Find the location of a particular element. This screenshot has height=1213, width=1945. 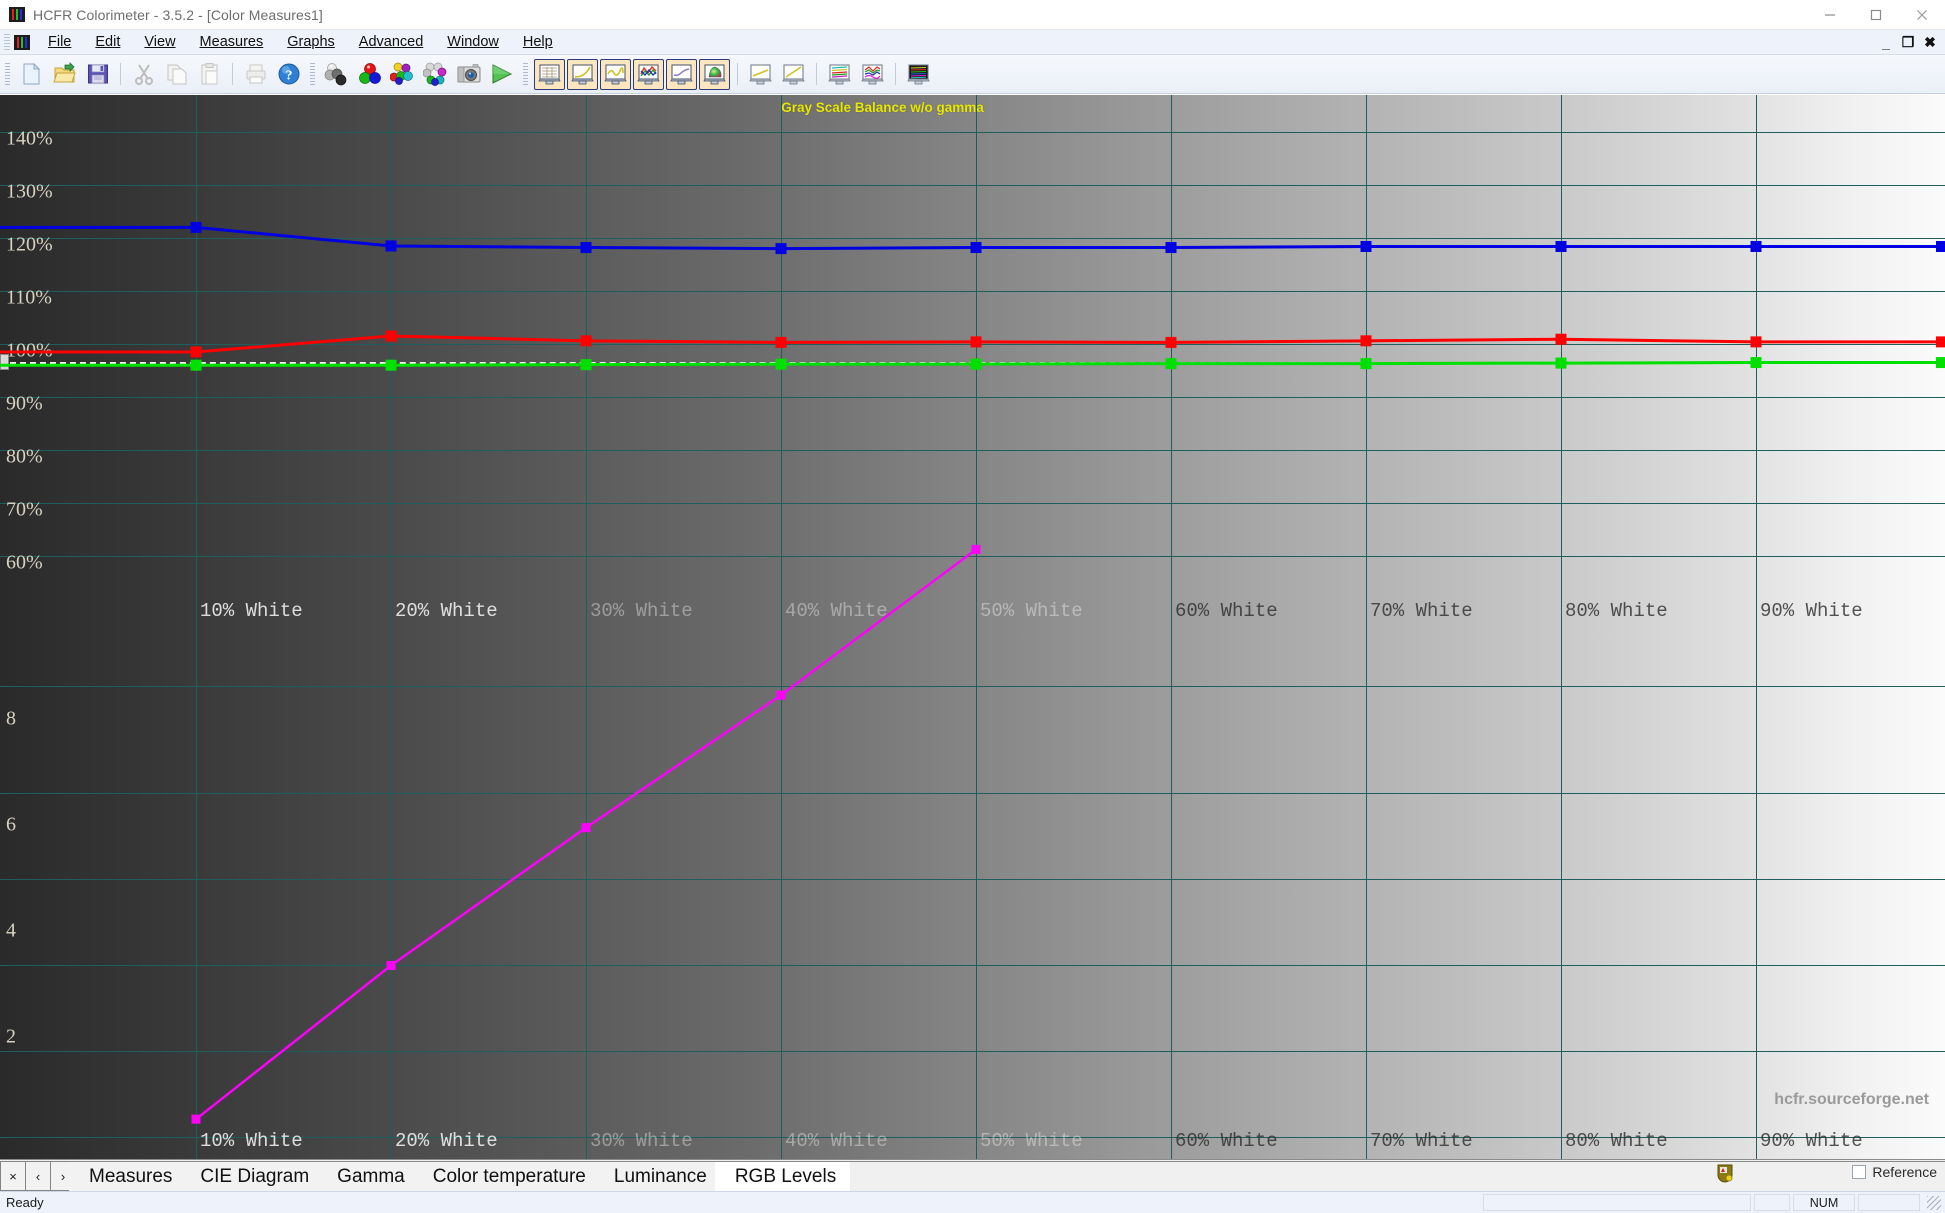

menu-edit-label: Edit is located at coordinates (108, 42).